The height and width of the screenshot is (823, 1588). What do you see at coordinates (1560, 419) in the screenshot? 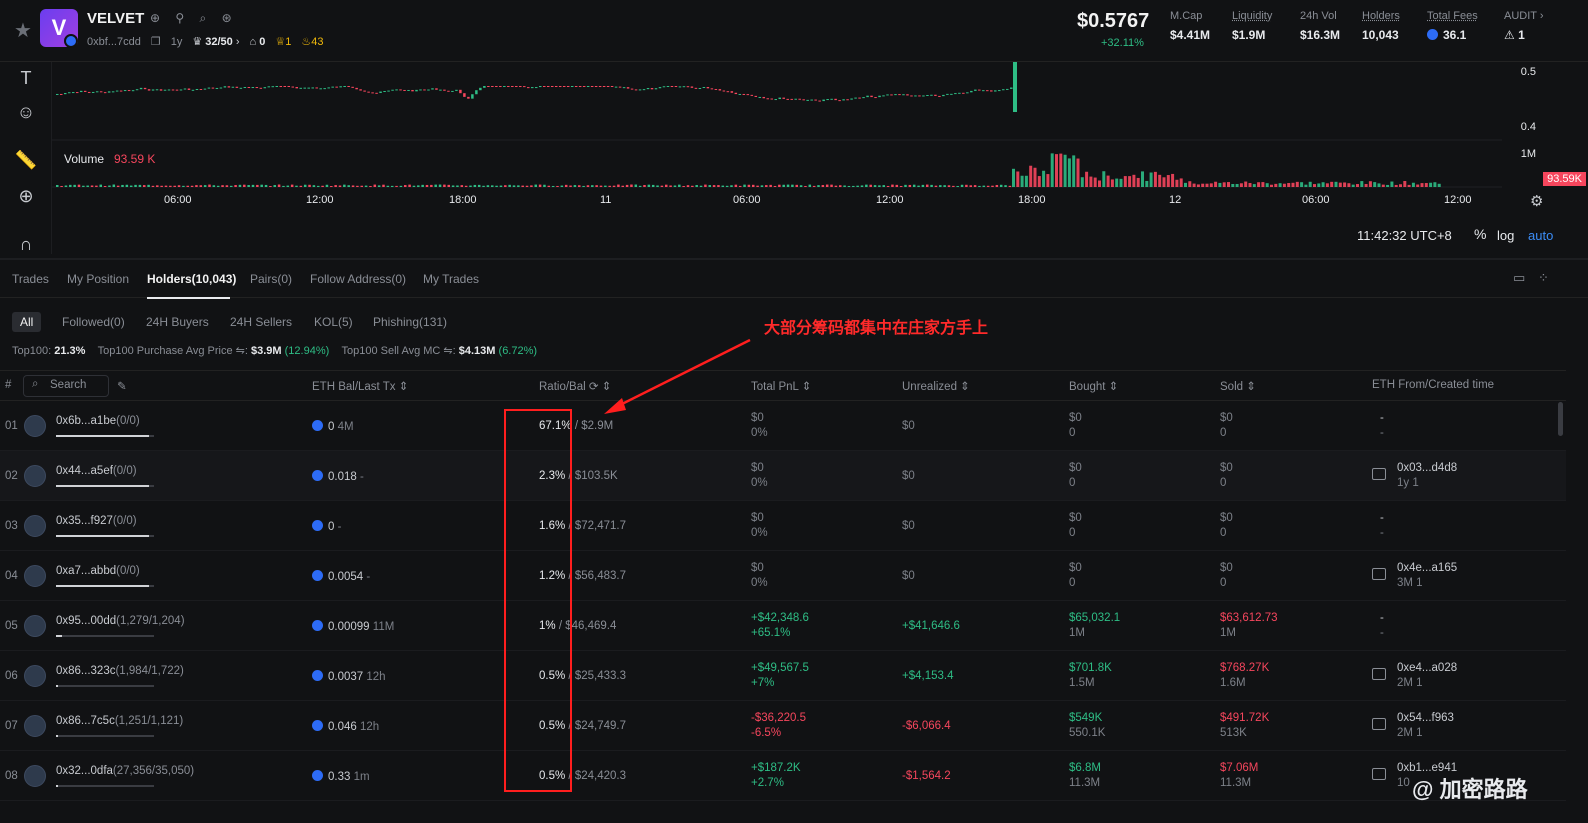
I see `table-scrollbar` at bounding box center [1560, 419].